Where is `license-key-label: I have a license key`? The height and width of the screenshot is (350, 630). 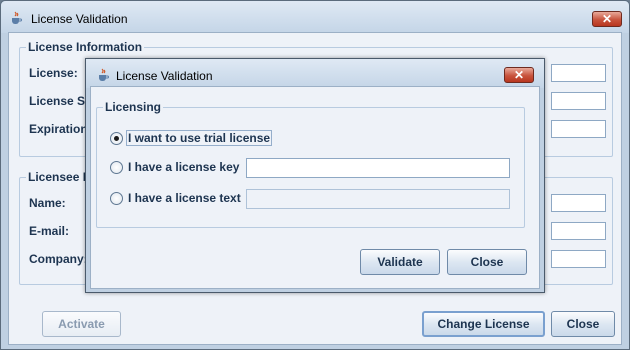 license-key-label: I have a license key is located at coordinates (183, 167).